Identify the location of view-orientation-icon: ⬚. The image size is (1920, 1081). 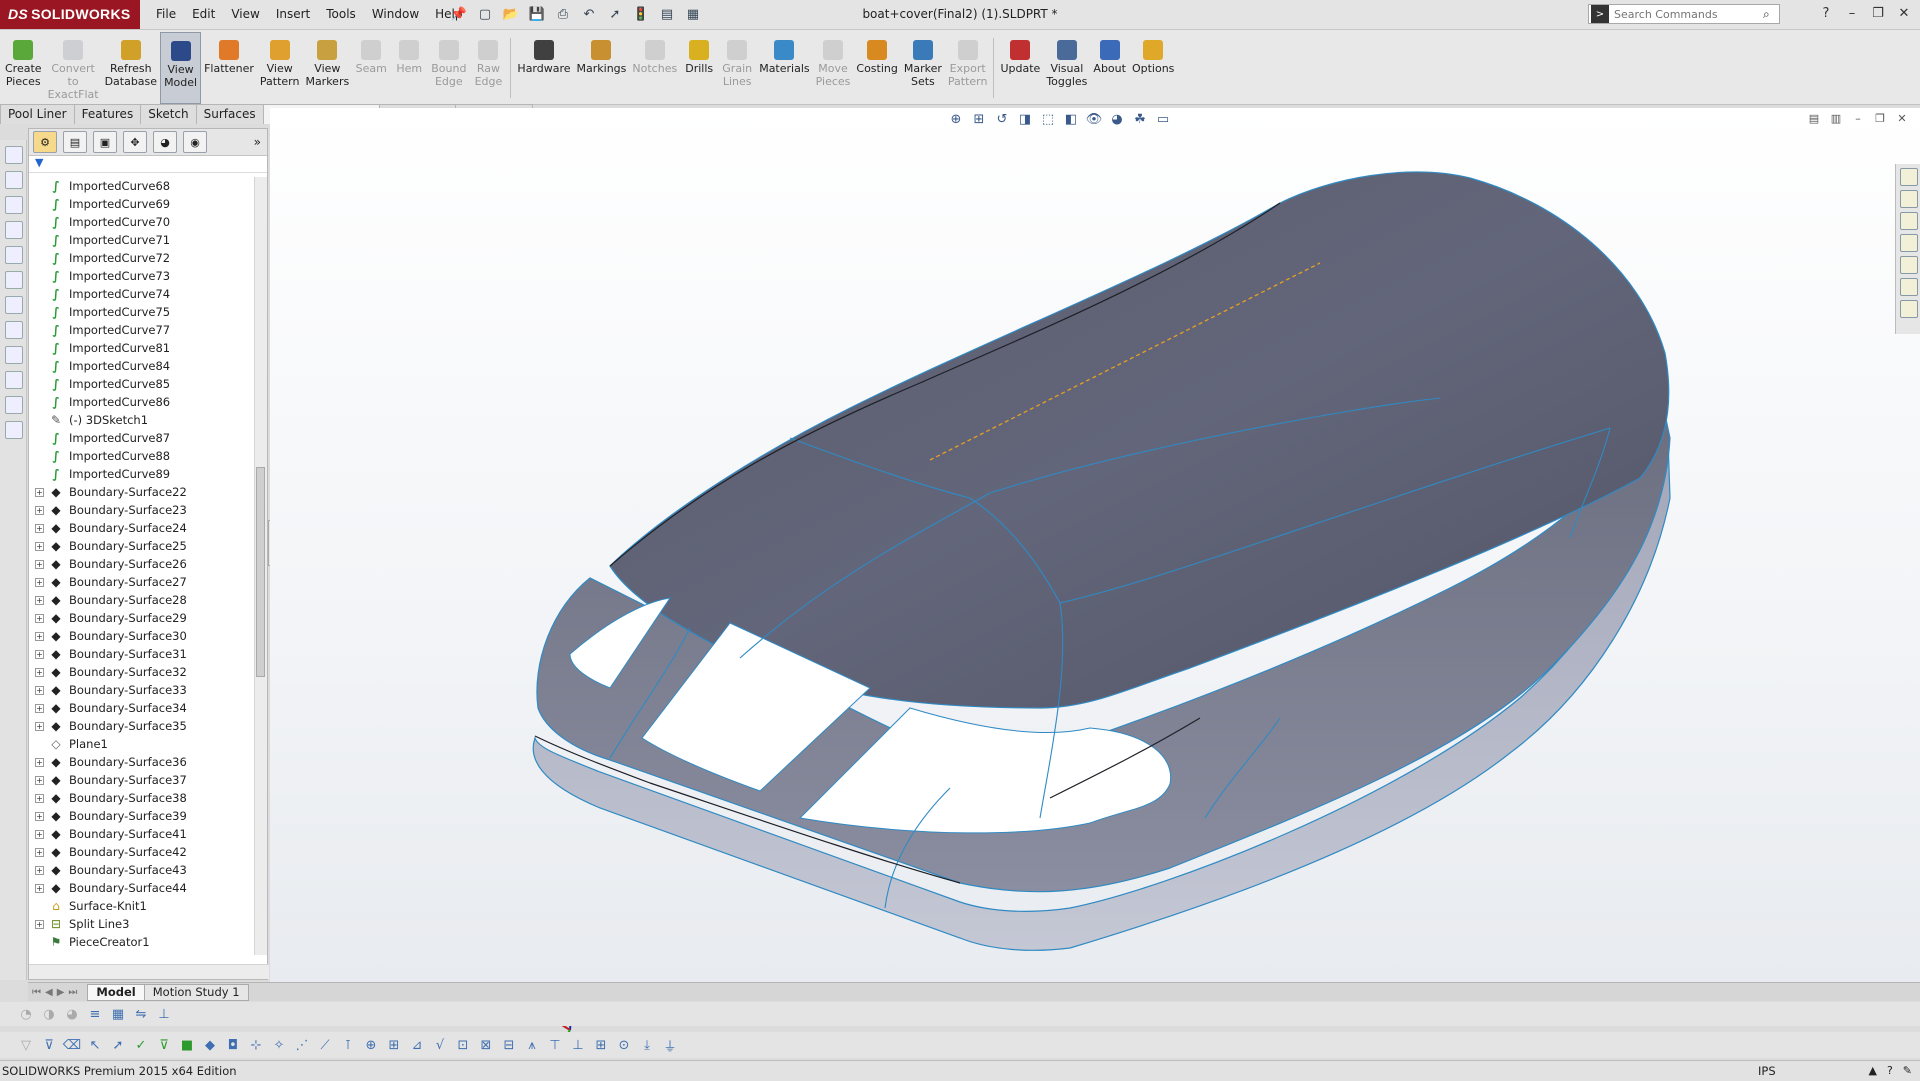
(1048, 119).